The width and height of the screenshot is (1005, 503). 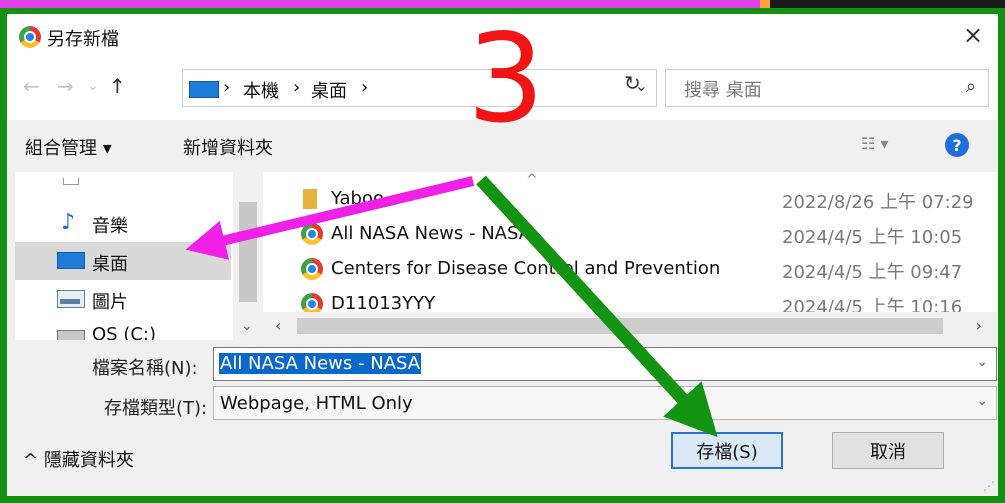 I want to click on scroll-left-arrow-icon: ‹, so click(x=278, y=325).